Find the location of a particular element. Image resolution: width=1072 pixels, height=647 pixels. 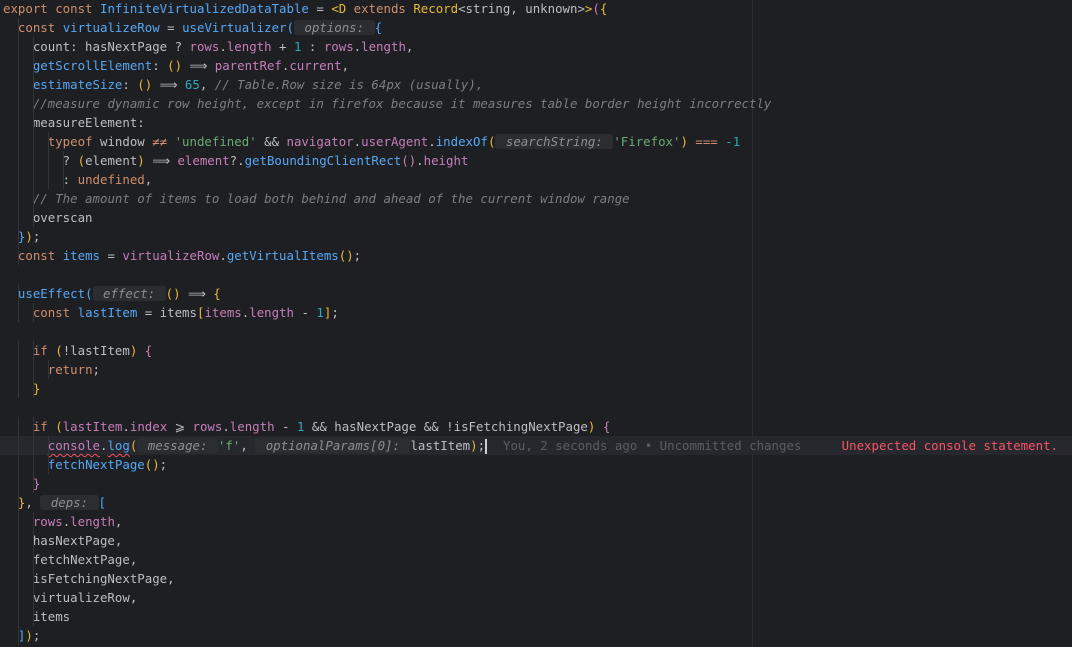

code-line-20: return; is located at coordinates (536, 369).